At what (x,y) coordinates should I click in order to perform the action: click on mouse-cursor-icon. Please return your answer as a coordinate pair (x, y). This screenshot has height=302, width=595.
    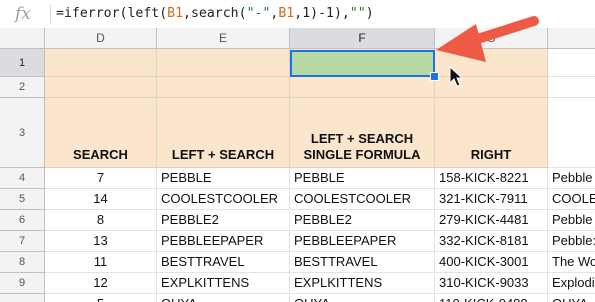
    Looking at the image, I should click on (456, 76).